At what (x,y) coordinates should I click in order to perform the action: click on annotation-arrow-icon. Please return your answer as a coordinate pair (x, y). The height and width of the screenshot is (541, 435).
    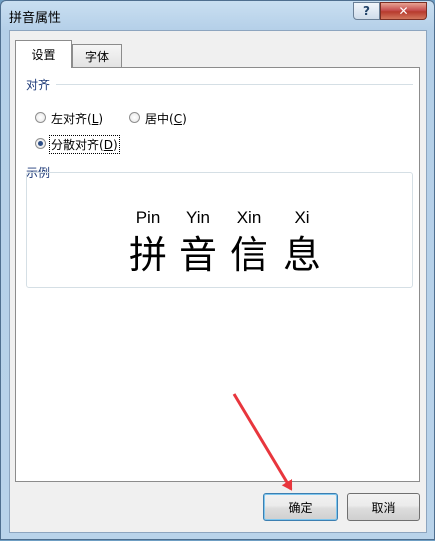
    Looking at the image, I should click on (262, 442).